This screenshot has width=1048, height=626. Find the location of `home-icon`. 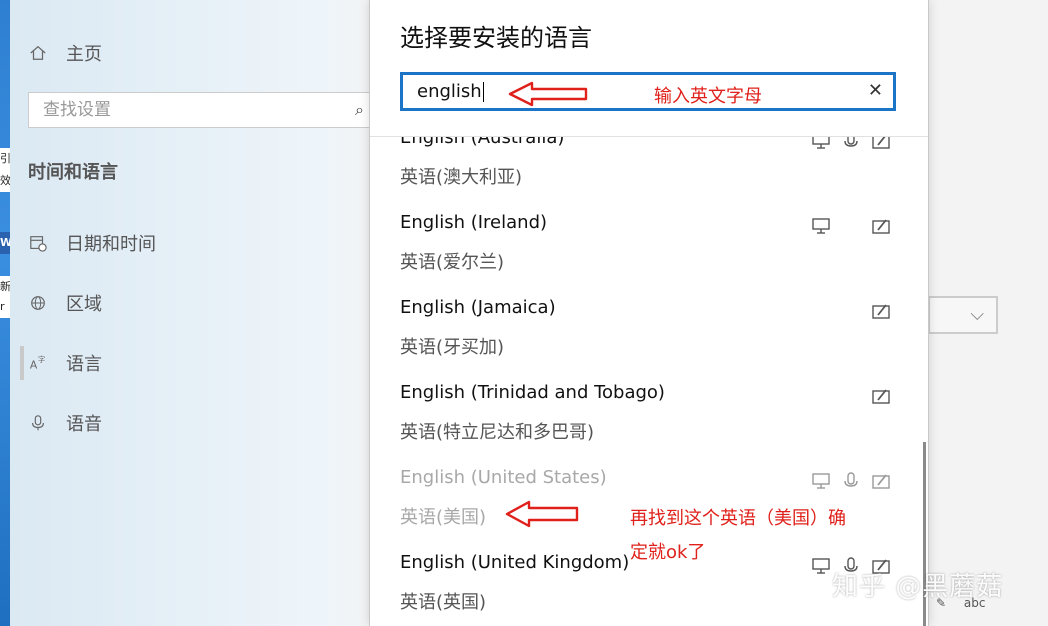

home-icon is located at coordinates (38, 53).